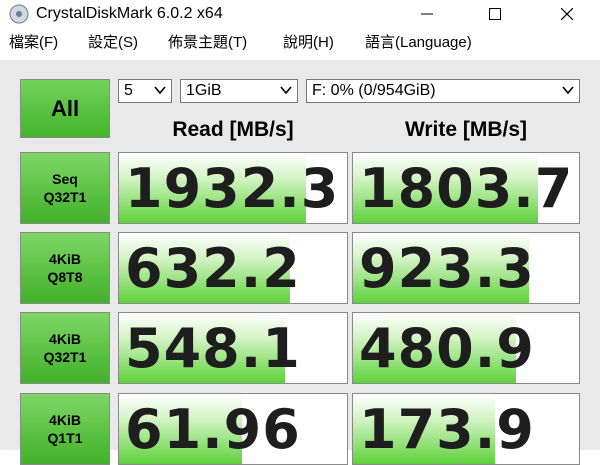 Image resolution: width=600 pixels, height=465 pixels. Describe the element at coordinates (129, 13) in the screenshot. I see `window-title: CrystalDiskMark 6.0.2 x64` at that location.